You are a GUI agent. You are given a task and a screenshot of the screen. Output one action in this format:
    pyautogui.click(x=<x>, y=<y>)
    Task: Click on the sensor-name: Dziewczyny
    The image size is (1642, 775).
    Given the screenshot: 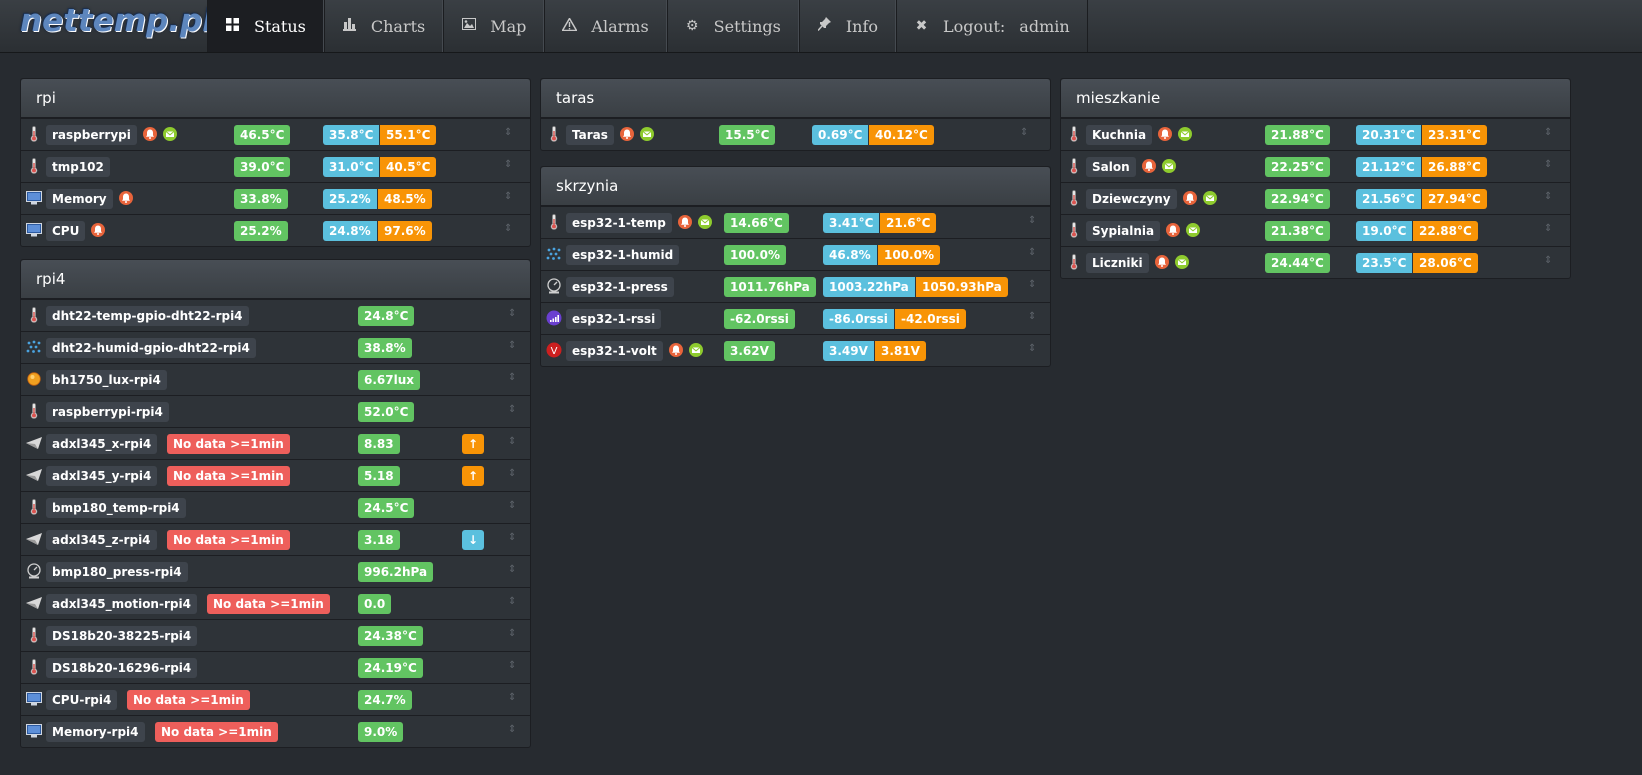 What is the action you would take?
    pyautogui.click(x=1131, y=199)
    